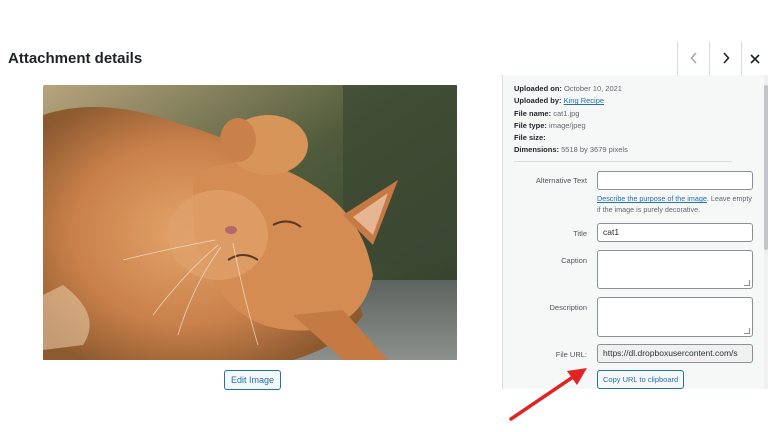  What do you see at coordinates (568, 307) in the screenshot?
I see `description-label: Description` at bounding box center [568, 307].